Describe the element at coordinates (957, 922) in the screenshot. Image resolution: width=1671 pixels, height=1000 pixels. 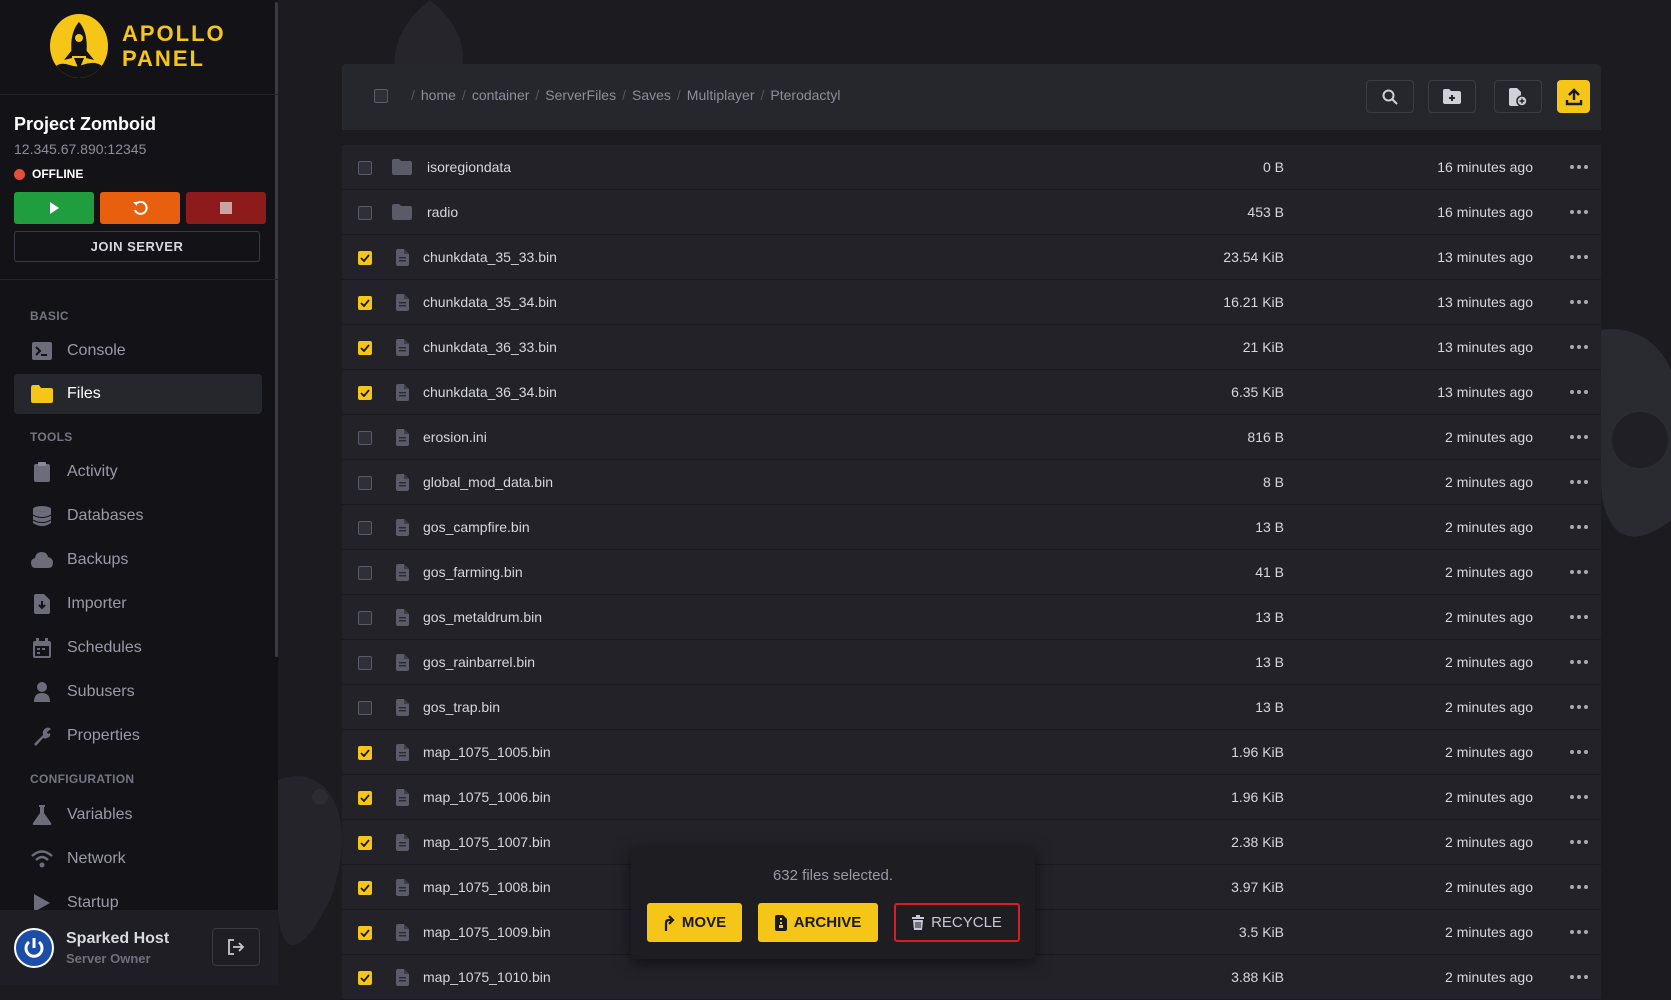
I see `recycle-button: RECYCLE` at that location.